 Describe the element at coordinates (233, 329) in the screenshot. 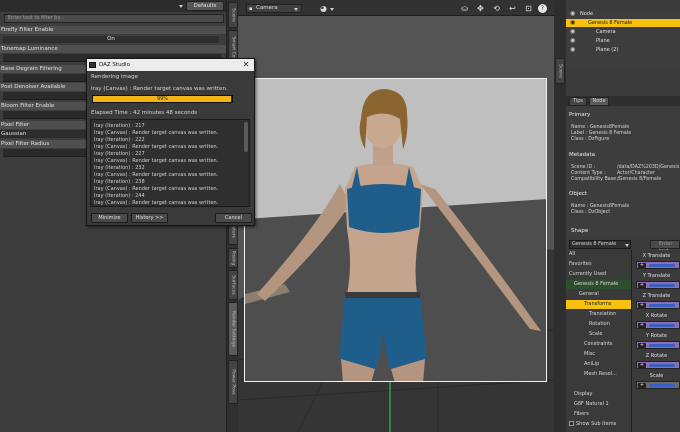

I see `tab-render-settings: Render Settings` at that location.